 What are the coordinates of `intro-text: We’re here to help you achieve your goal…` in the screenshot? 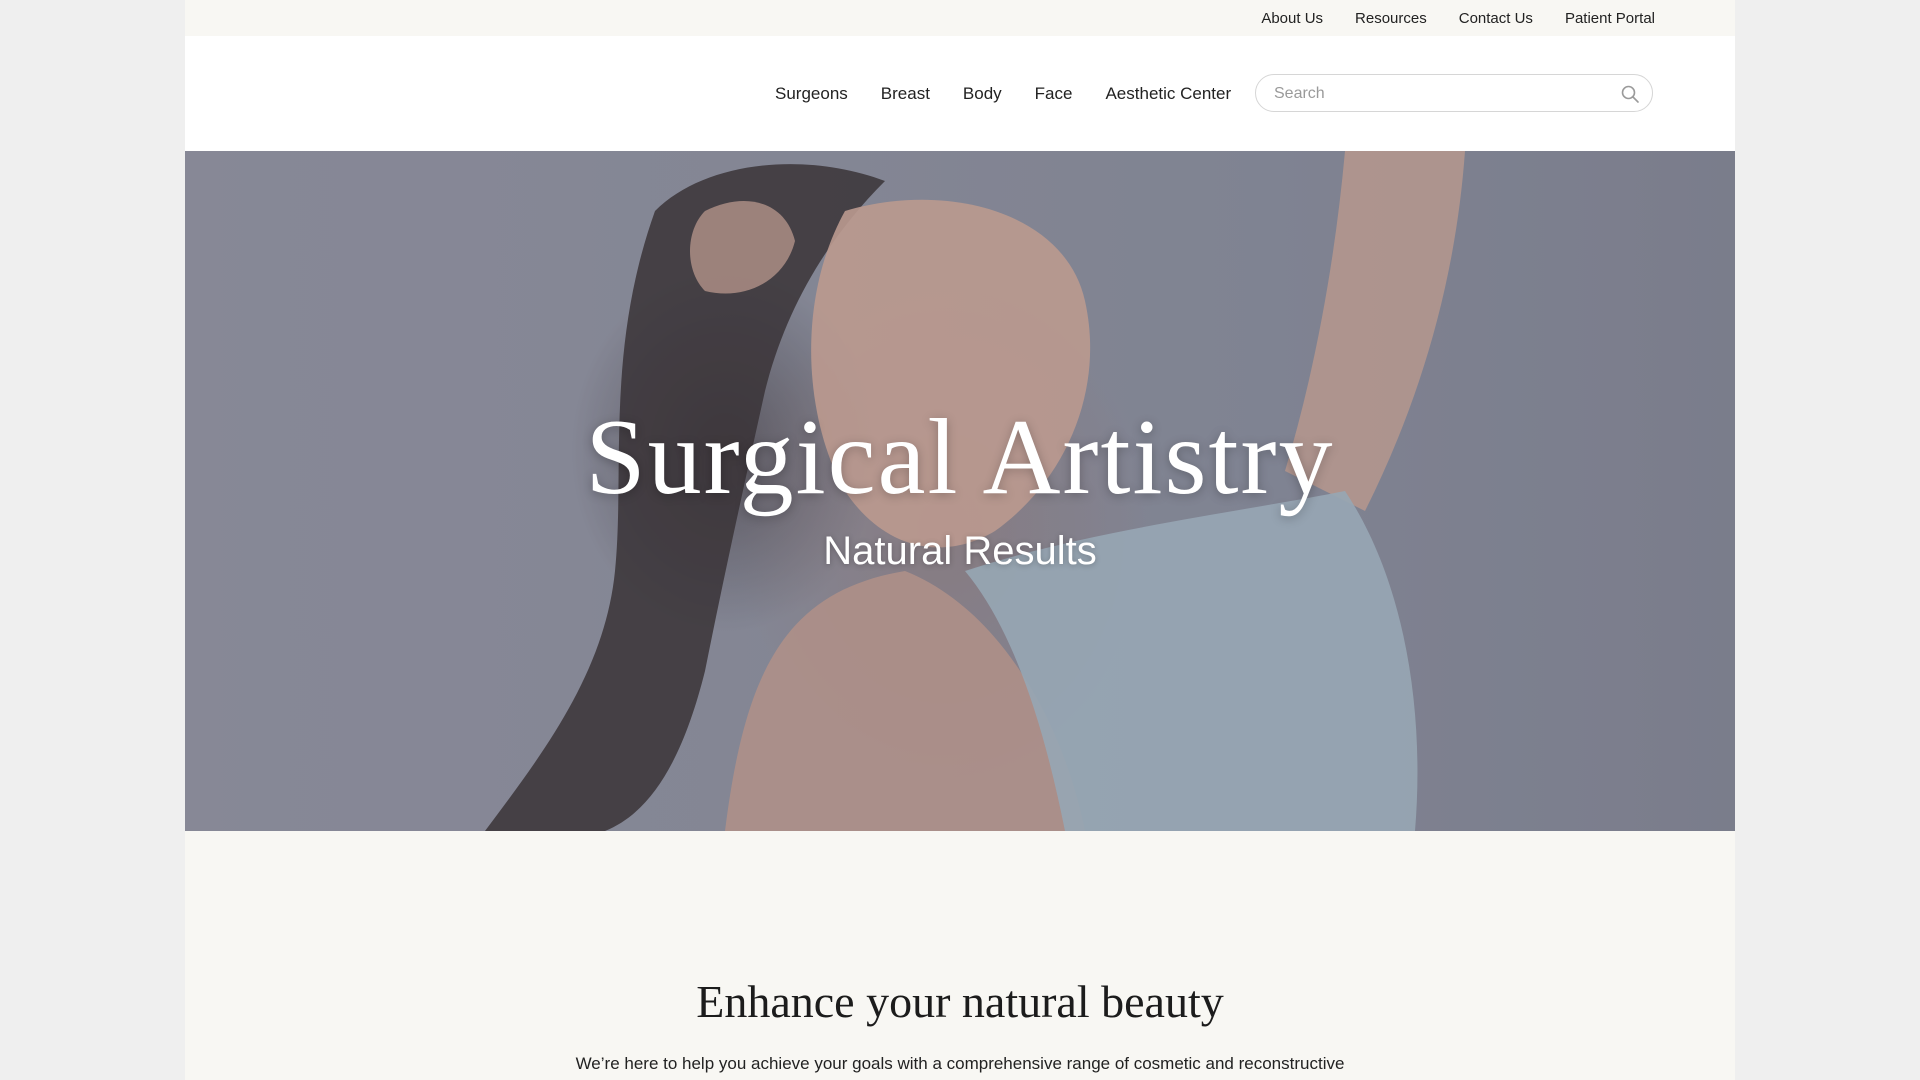 It's located at (960, 1063).